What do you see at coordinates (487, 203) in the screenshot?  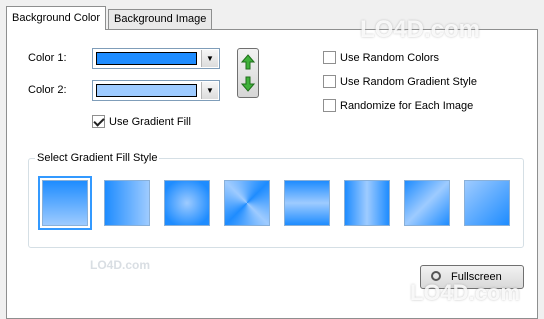 I see `gradient-style-diagonal` at bounding box center [487, 203].